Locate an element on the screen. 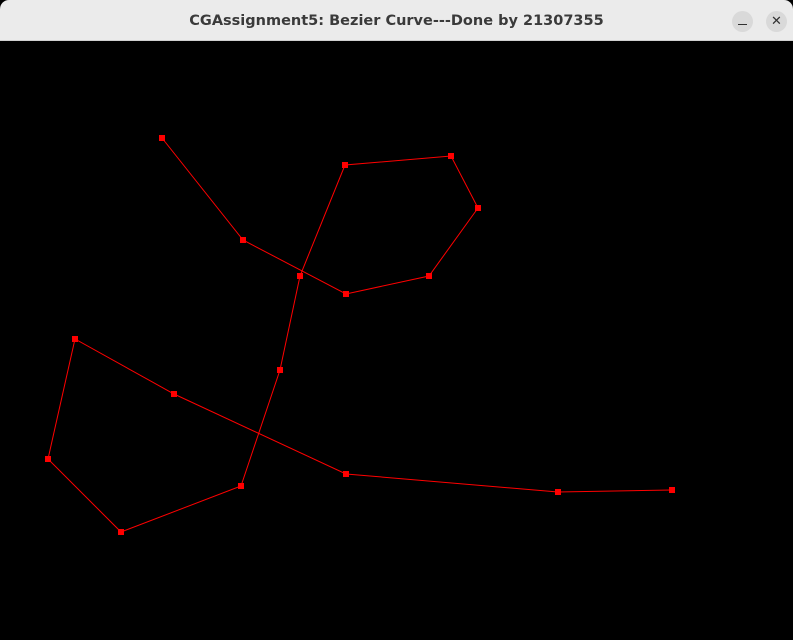 Image resolution: width=793 pixels, height=640 pixels. close-button: ✕ is located at coordinates (776, 21).